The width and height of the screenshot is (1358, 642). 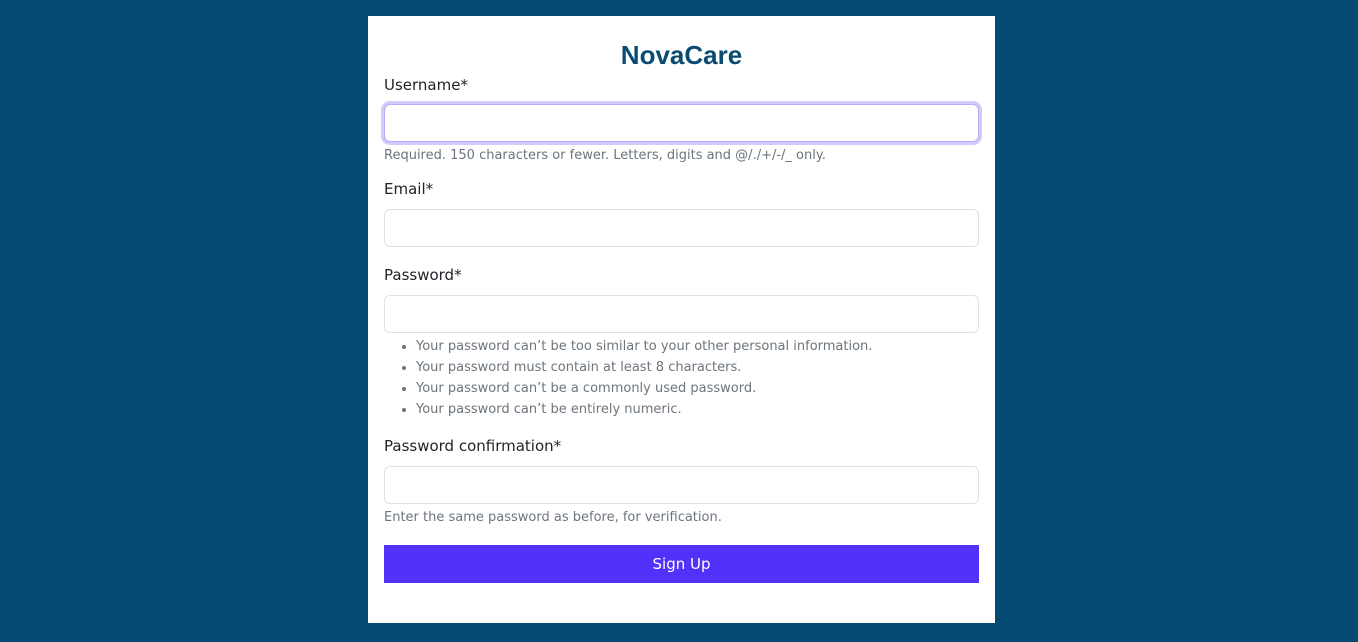 What do you see at coordinates (681, 228) in the screenshot?
I see `email-input` at bounding box center [681, 228].